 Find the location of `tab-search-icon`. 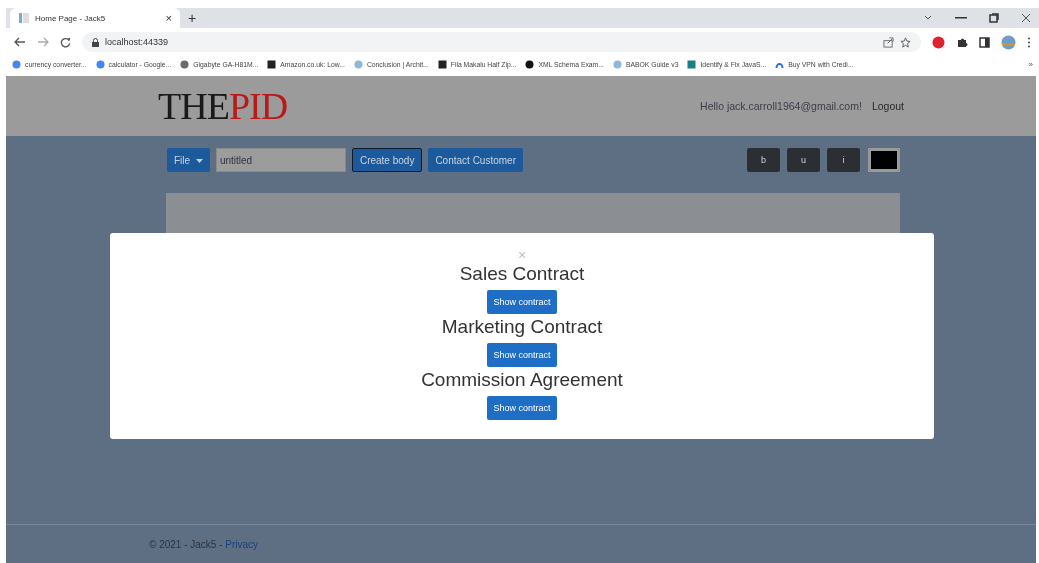

tab-search-icon is located at coordinates (928, 18).